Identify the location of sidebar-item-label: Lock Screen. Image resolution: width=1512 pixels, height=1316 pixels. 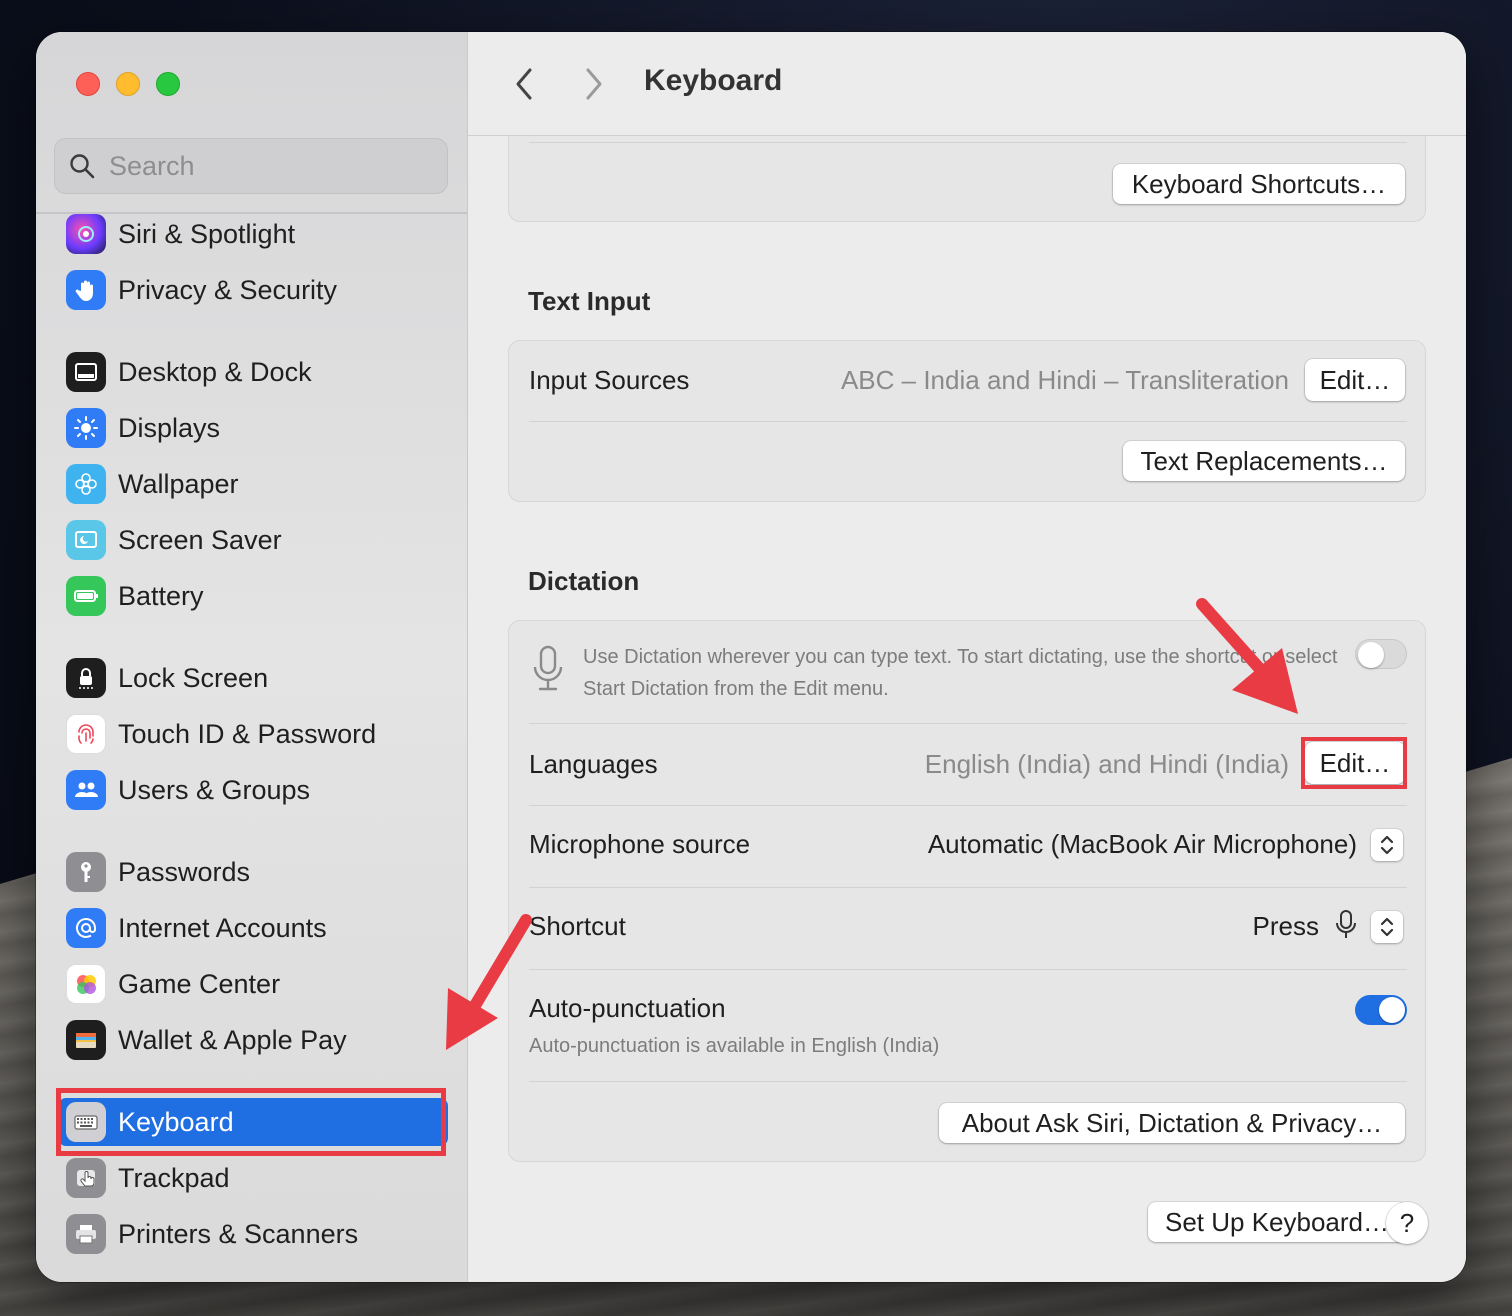
(193, 677).